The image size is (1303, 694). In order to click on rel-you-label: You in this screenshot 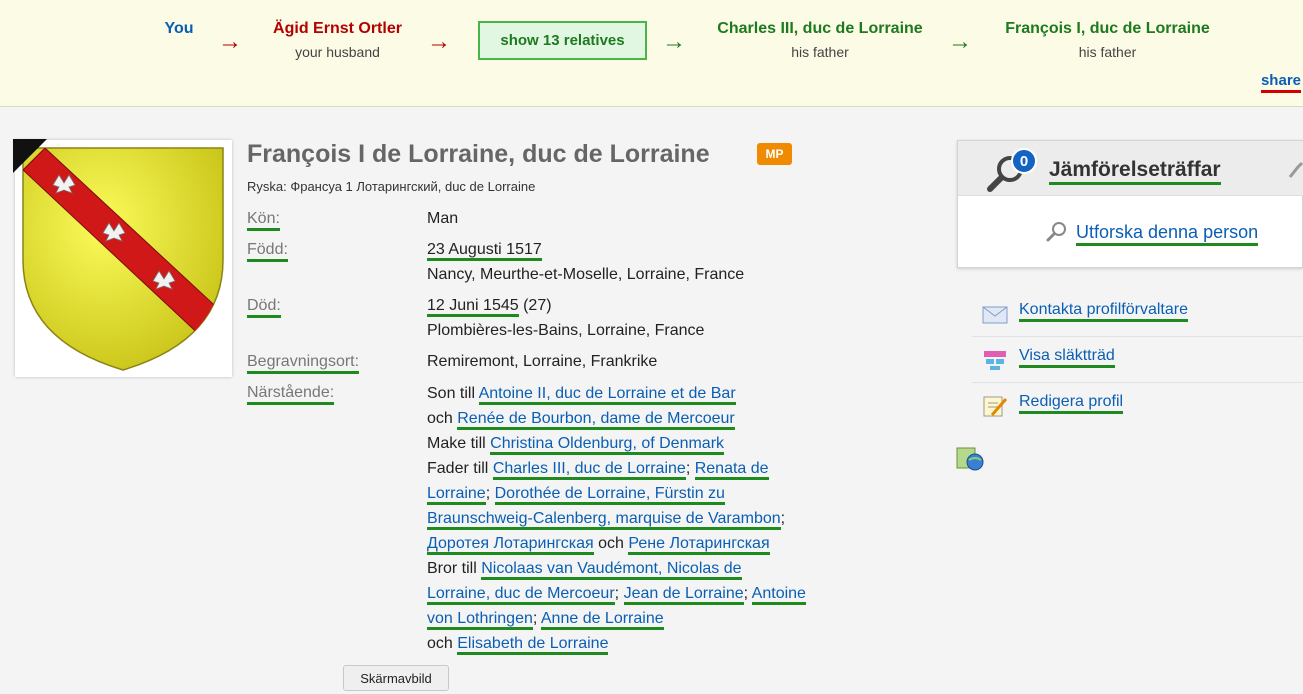, I will do `click(179, 29)`.